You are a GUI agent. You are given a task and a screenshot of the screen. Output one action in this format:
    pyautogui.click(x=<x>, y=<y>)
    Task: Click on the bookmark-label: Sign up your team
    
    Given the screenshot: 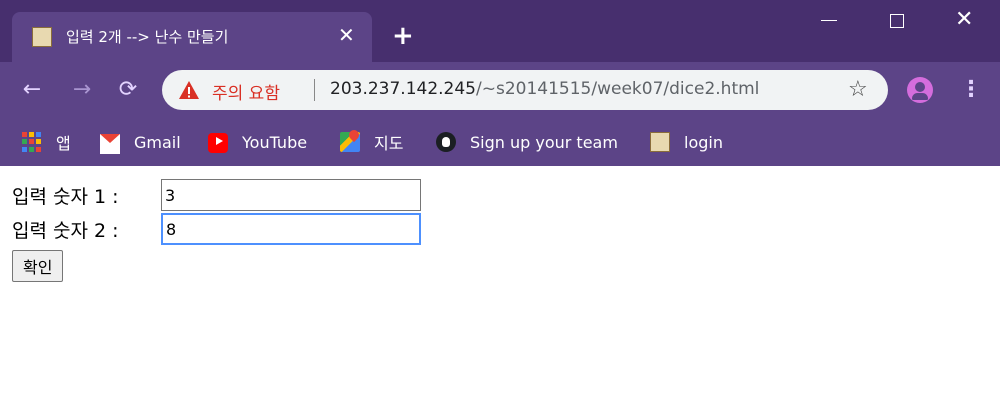 What is the action you would take?
    pyautogui.click(x=544, y=142)
    